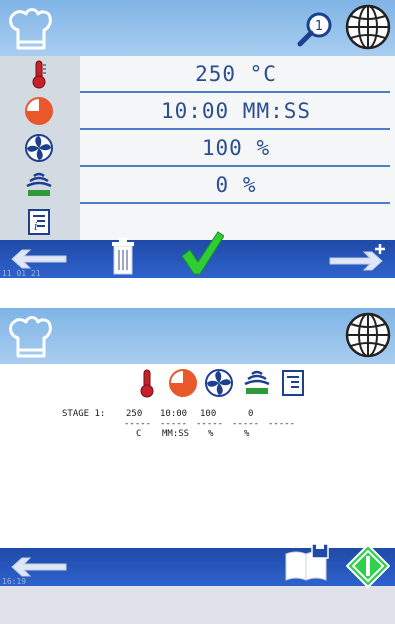 This screenshot has width=395, height=624. What do you see at coordinates (236, 74) in the screenshot?
I see `temperature-value: 250 °C` at bounding box center [236, 74].